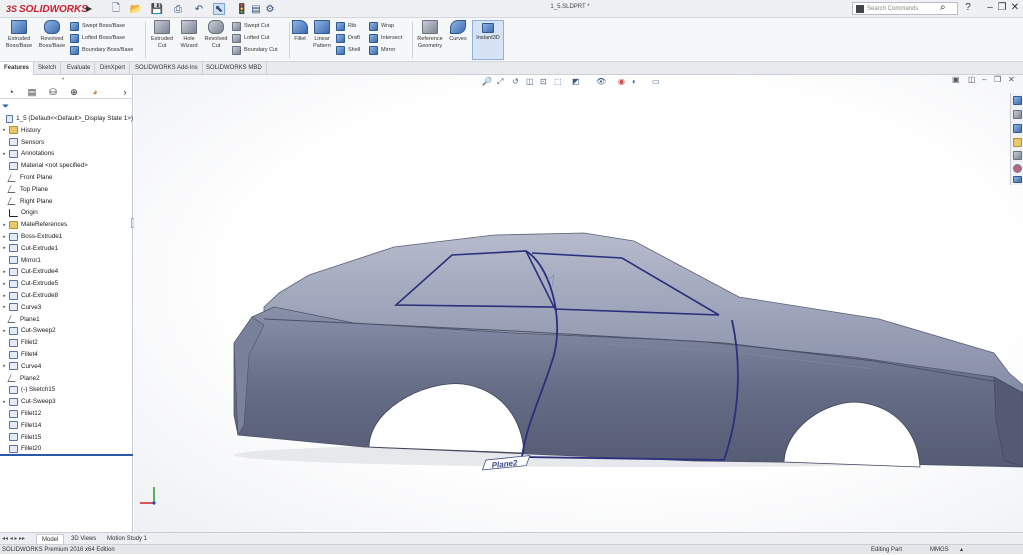 This screenshot has height=555, width=1023. What do you see at coordinates (216, 34) in the screenshot?
I see `revolved-cut-button: Revolved Cut` at bounding box center [216, 34].